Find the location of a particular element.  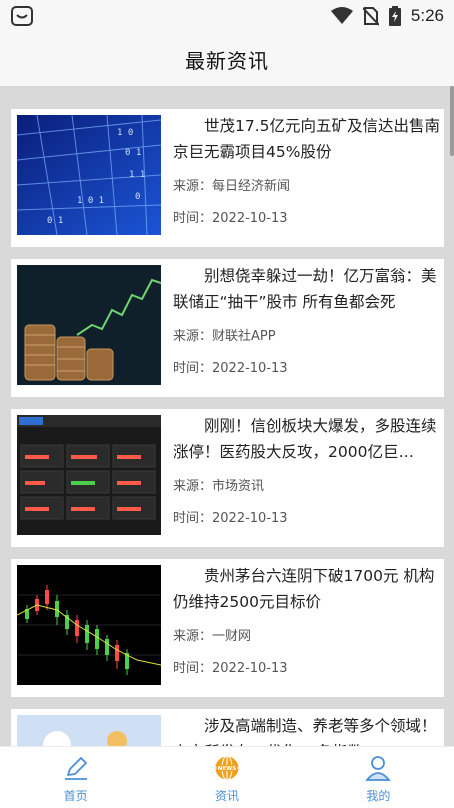

svg-text: 0 is located at coordinates (137, 197).